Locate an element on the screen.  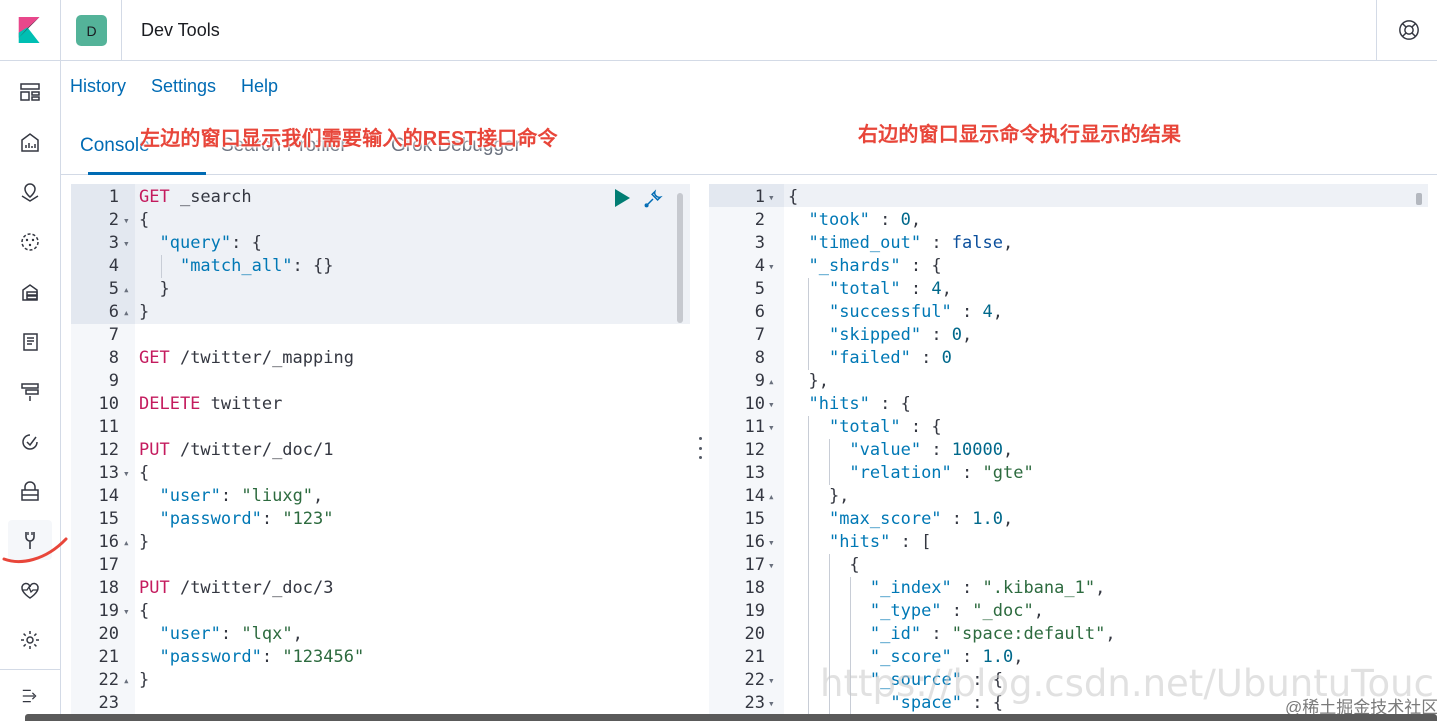
apm-icon is located at coordinates (30, 392).